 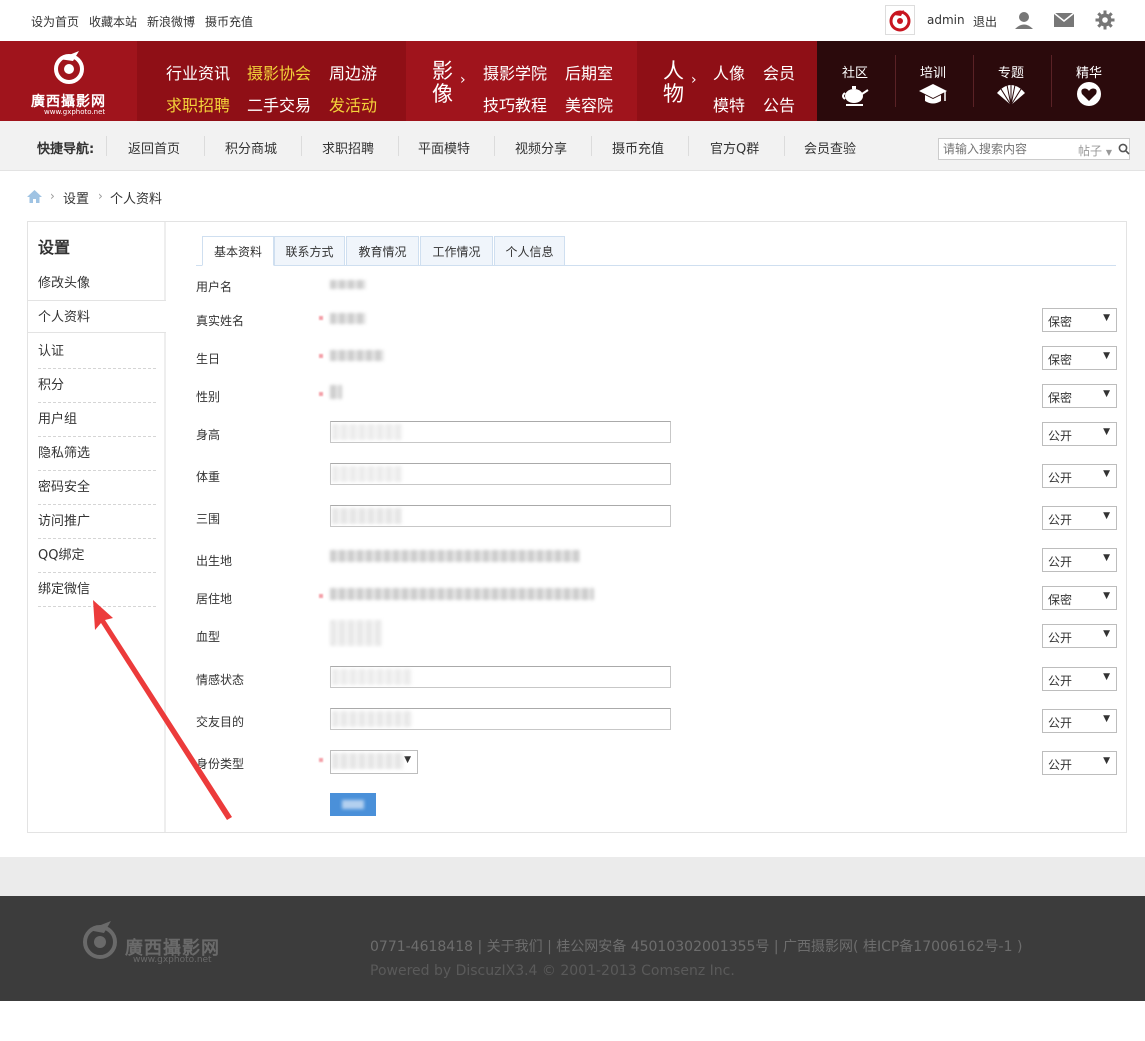 What do you see at coordinates (1008, 149) in the screenshot?
I see `search-input` at bounding box center [1008, 149].